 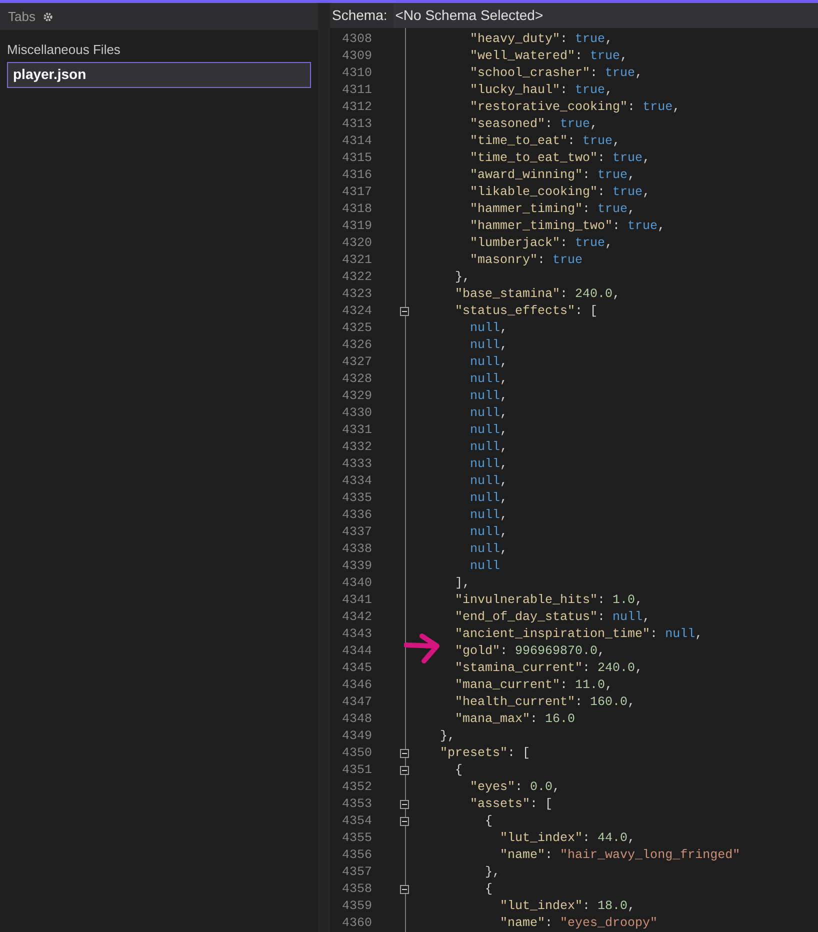 What do you see at coordinates (356, 566) in the screenshot?
I see `line-number: 4339` at bounding box center [356, 566].